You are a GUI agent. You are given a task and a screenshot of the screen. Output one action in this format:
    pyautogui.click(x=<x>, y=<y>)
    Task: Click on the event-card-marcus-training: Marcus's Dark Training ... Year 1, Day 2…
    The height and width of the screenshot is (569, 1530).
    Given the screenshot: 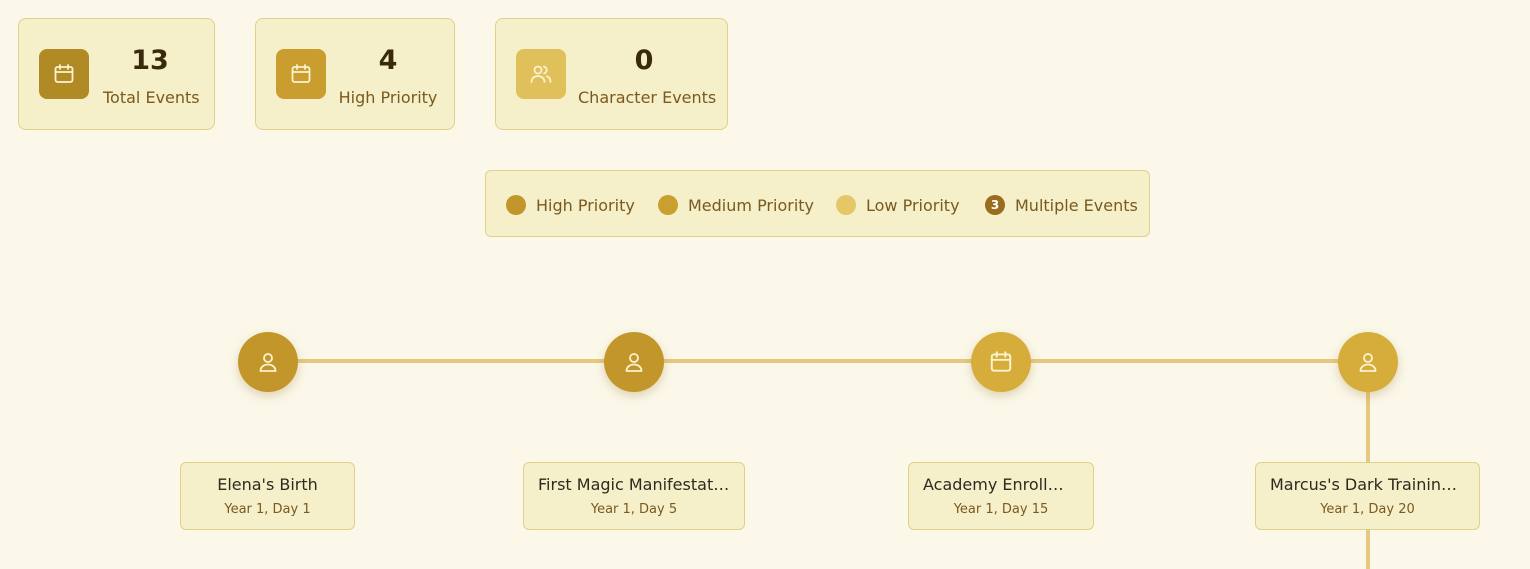 What is the action you would take?
    pyautogui.click(x=1367, y=496)
    